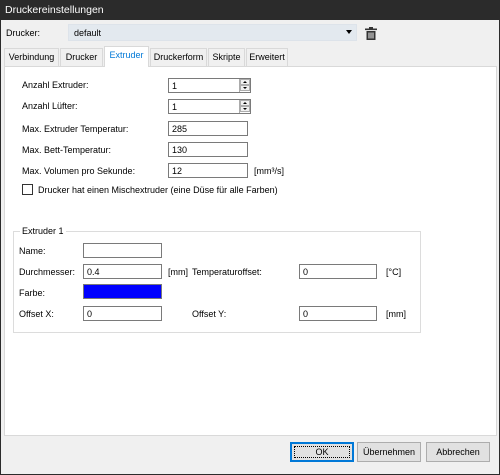 This screenshot has width=500, height=475. What do you see at coordinates (55, 85) in the screenshot?
I see `num-extruders-label: Anzahl Extruder:` at bounding box center [55, 85].